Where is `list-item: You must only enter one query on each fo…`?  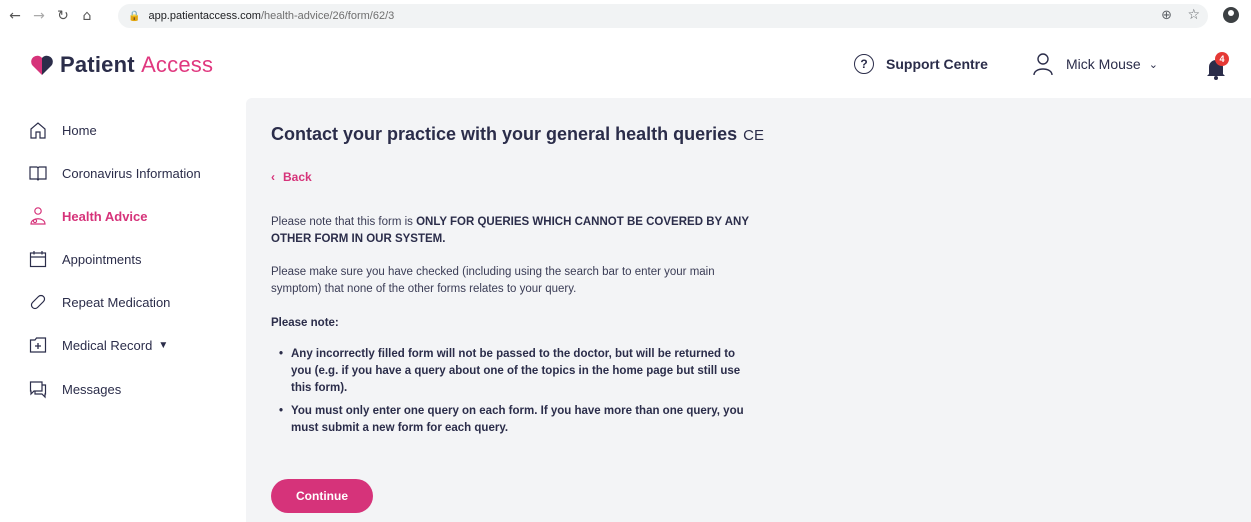 list-item: You must only enter one query on each fo… is located at coordinates (511, 420).